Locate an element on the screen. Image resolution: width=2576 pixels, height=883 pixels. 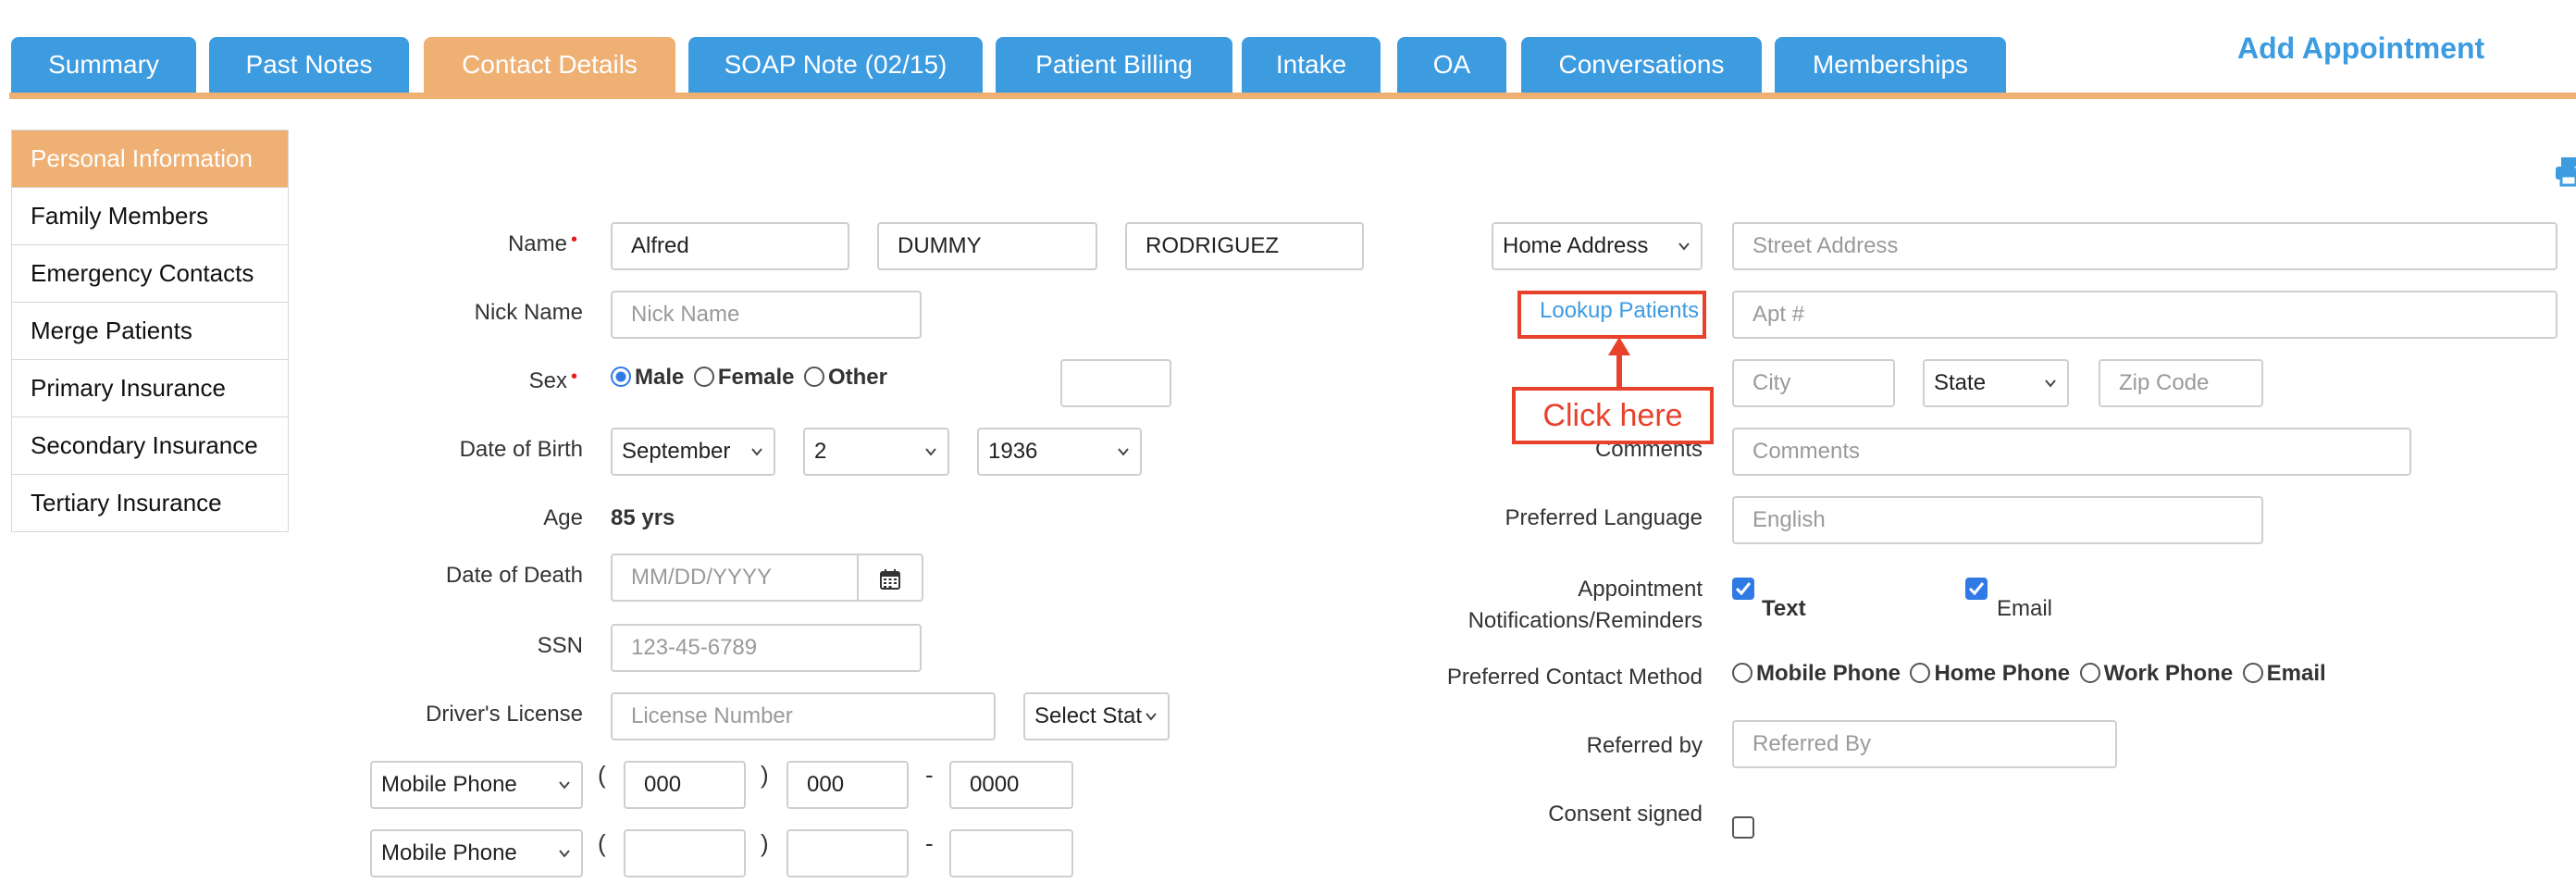
paren-close: ) is located at coordinates (765, 775).